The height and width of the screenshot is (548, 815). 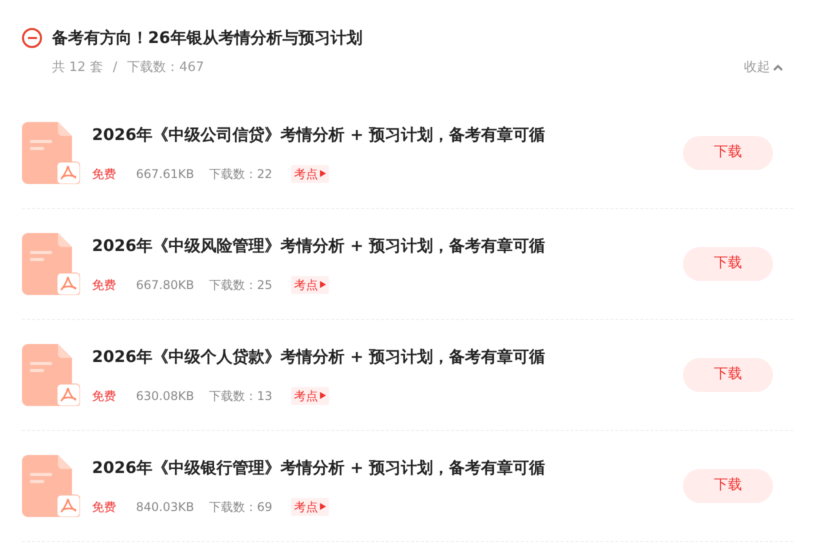 I want to click on document-title: 2026年《中级公司信贷》考情分析 + 预习计划，备考有章可循, so click(x=319, y=134).